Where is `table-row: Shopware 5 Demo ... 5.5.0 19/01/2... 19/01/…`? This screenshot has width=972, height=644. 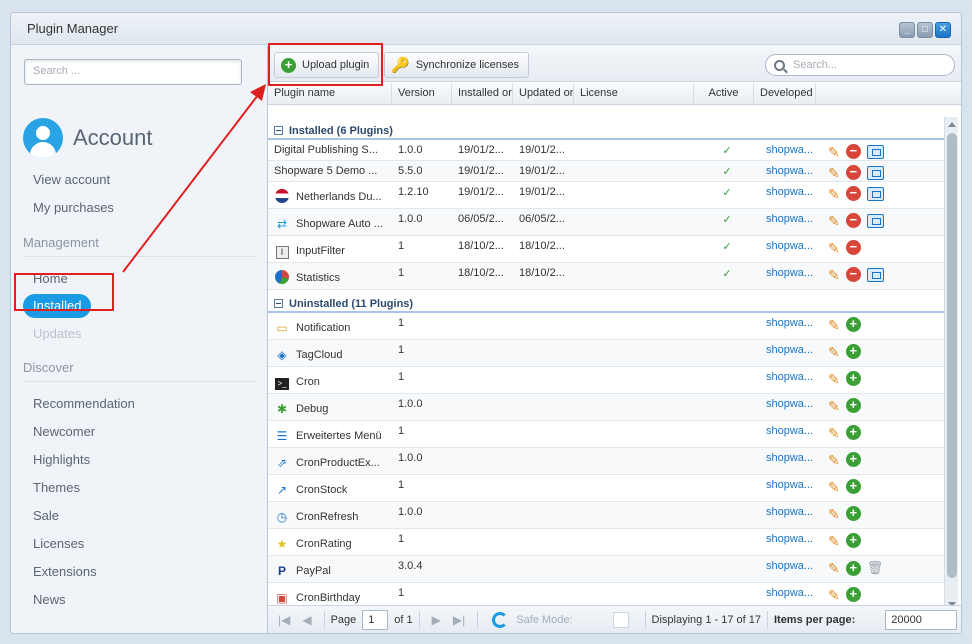 table-row: Shopware 5 Demo ... 5.5.0 19/01/2... 19/01/… is located at coordinates (606, 171).